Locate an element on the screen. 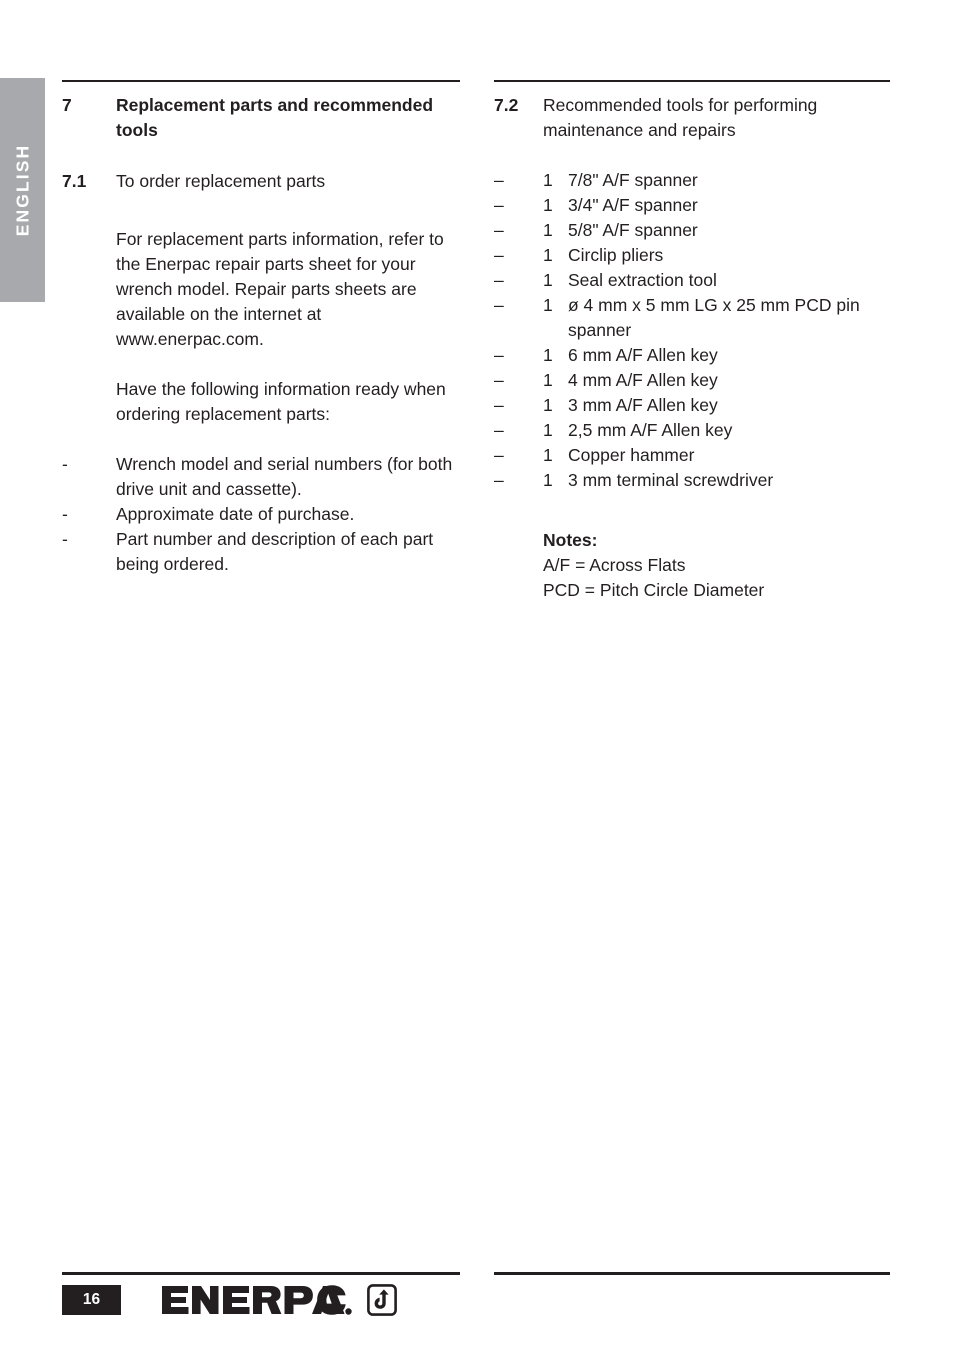 This screenshot has width=954, height=1354. tool-name: 4 mm A/F Allen key is located at coordinates (643, 380).